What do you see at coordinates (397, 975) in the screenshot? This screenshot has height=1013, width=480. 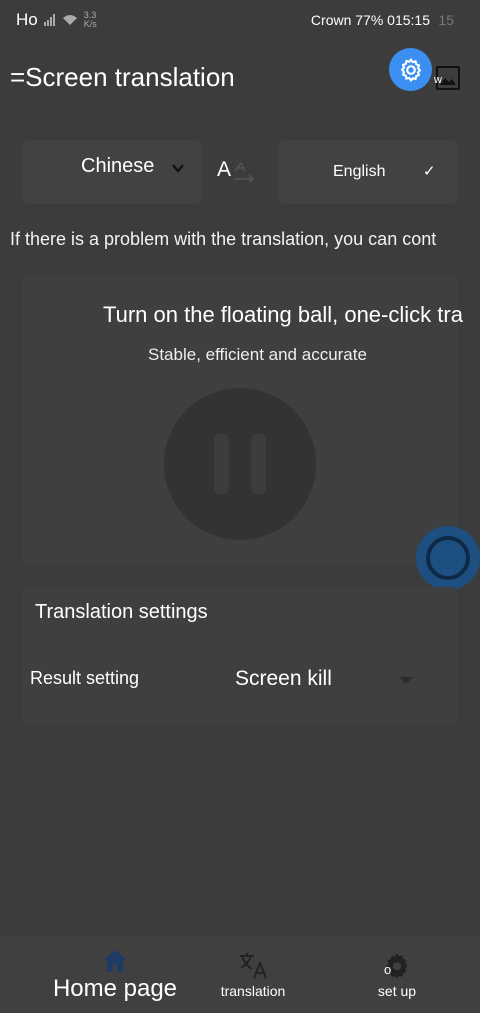 I see `nav-setup: o set up` at bounding box center [397, 975].